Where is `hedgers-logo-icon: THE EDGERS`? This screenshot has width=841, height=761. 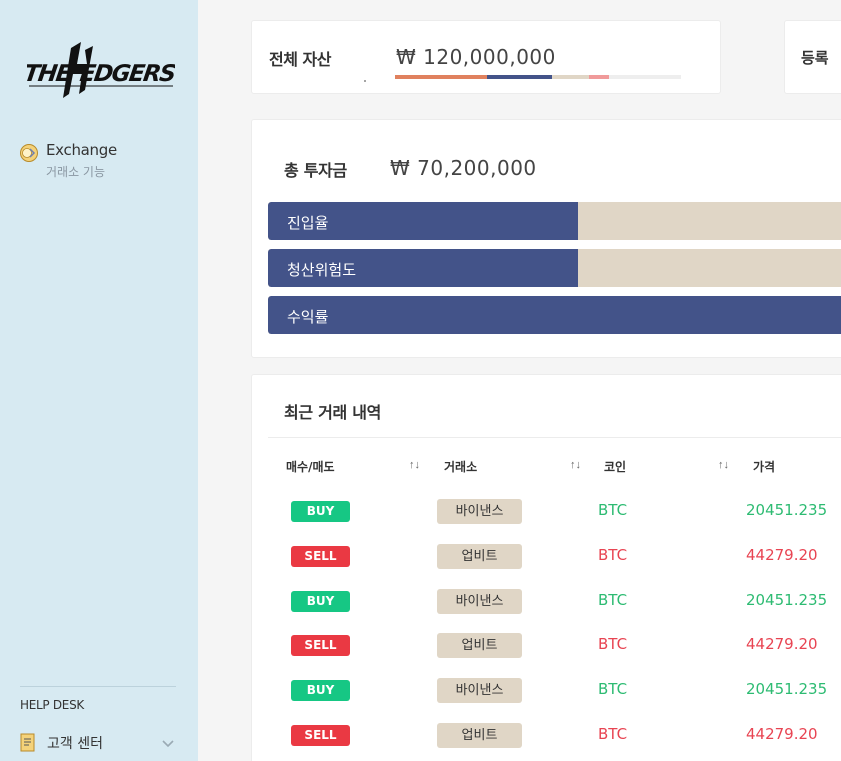
hedgers-logo-icon: THE EDGERS is located at coordinates (101, 70).